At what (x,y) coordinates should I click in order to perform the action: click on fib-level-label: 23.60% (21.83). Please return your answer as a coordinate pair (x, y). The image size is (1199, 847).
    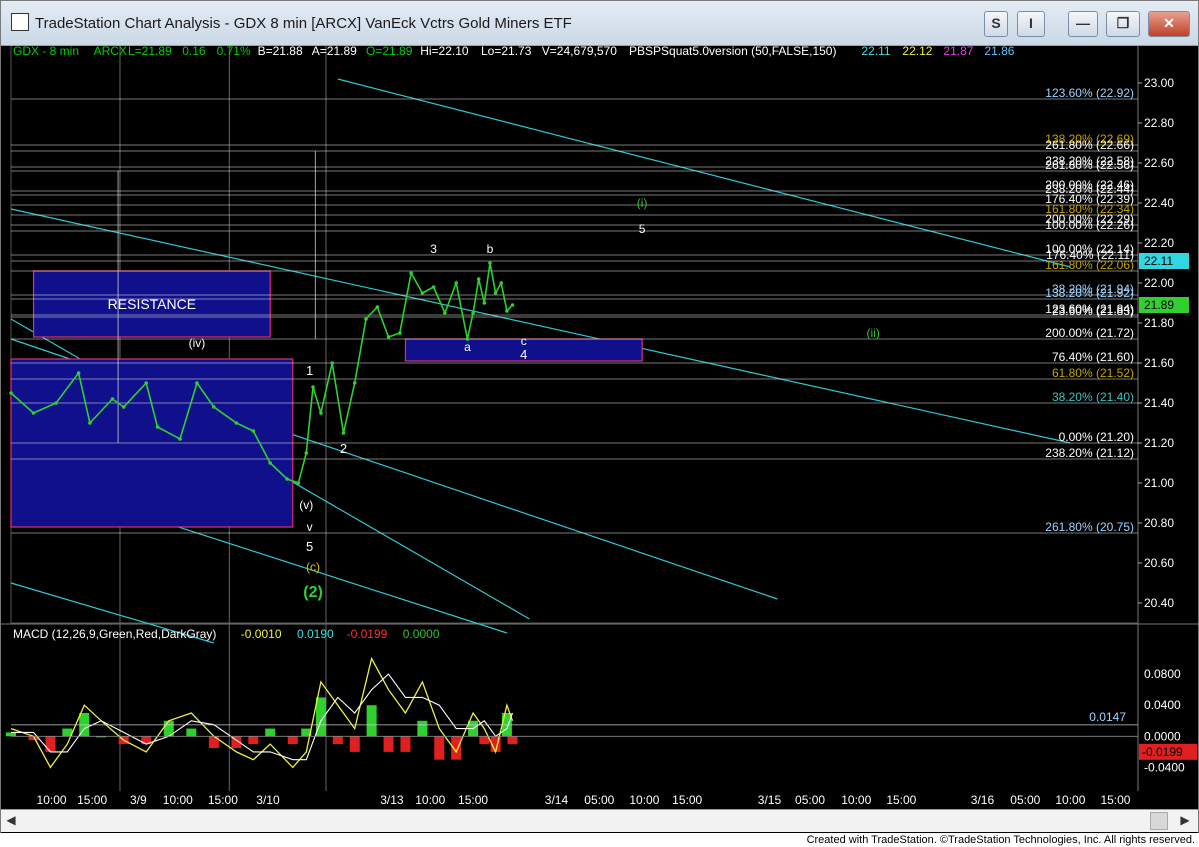
    Looking at the image, I should click on (1093, 311).